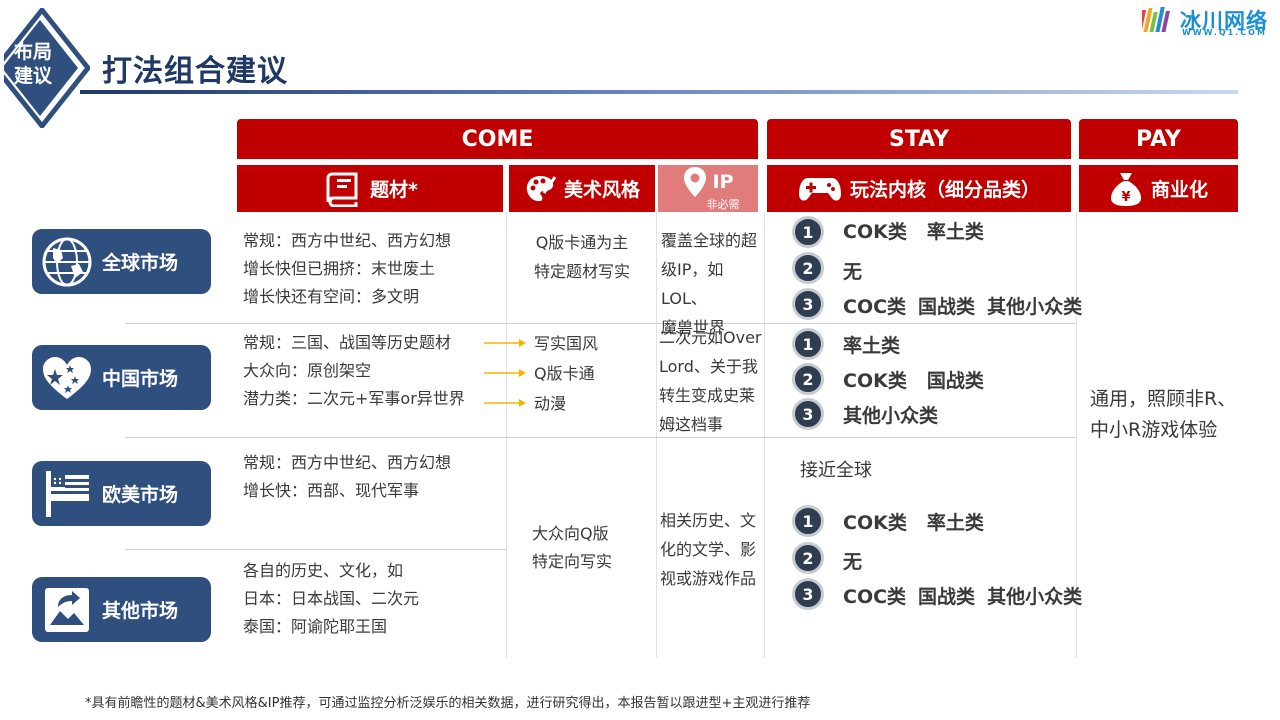 This screenshot has width=1280, height=720. What do you see at coordinates (354, 398) in the screenshot?
I see `topic-line: 潜力类：二次元+军事or异世界` at bounding box center [354, 398].